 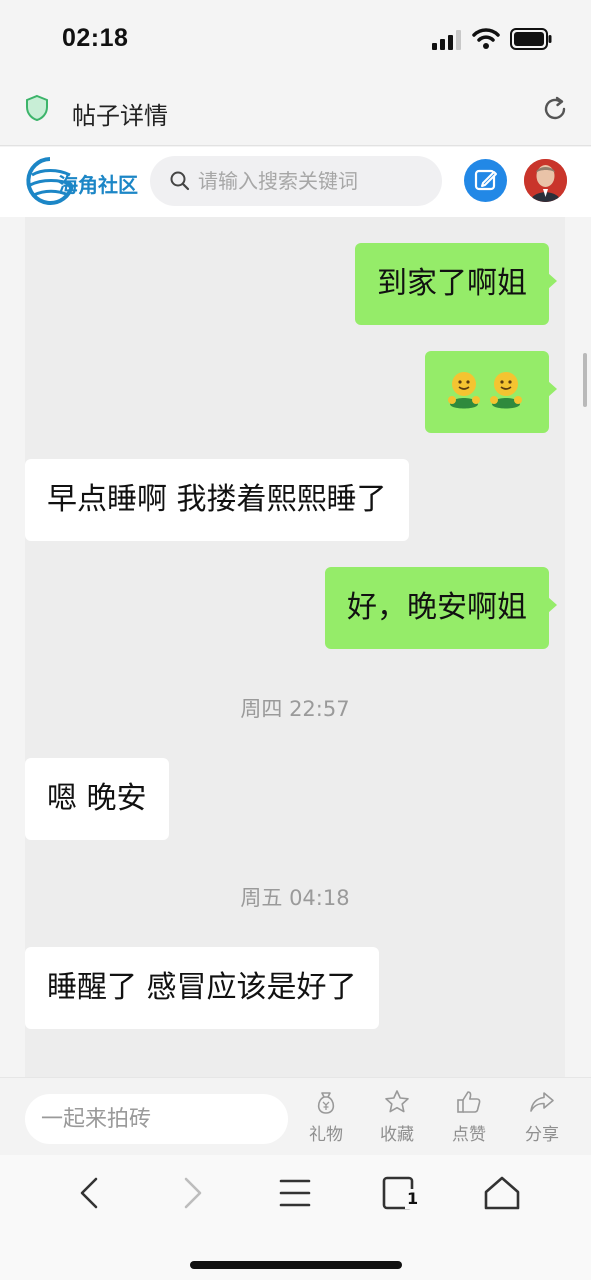 I want to click on home-indicator, so click(x=296, y=1265).